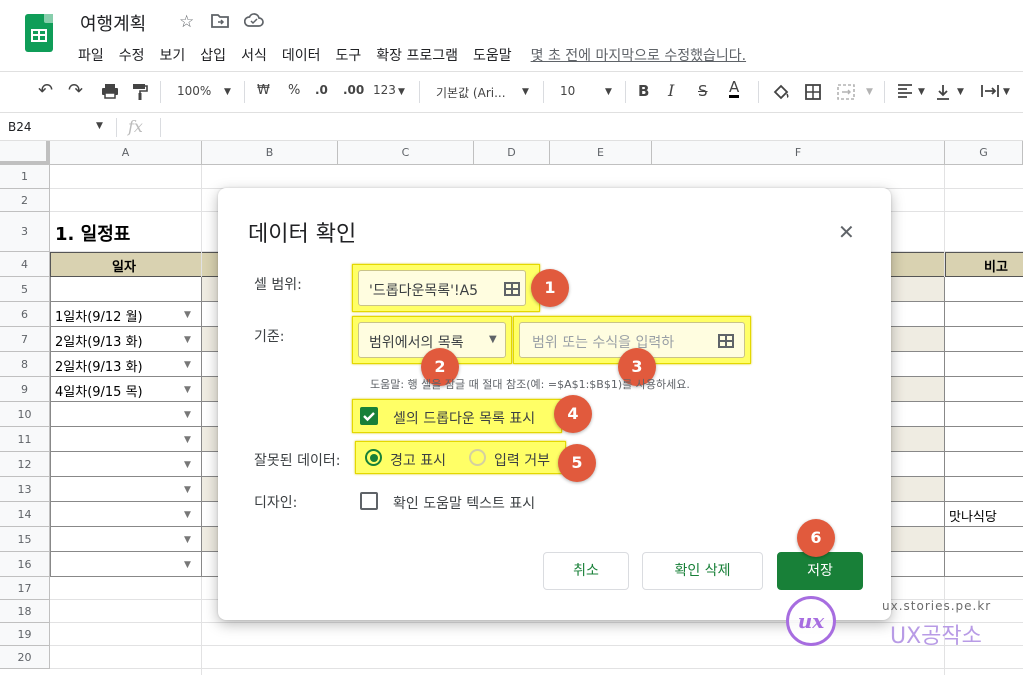 Image resolution: width=1023 pixels, height=675 pixels. I want to click on save-button: 저장, so click(820, 571).